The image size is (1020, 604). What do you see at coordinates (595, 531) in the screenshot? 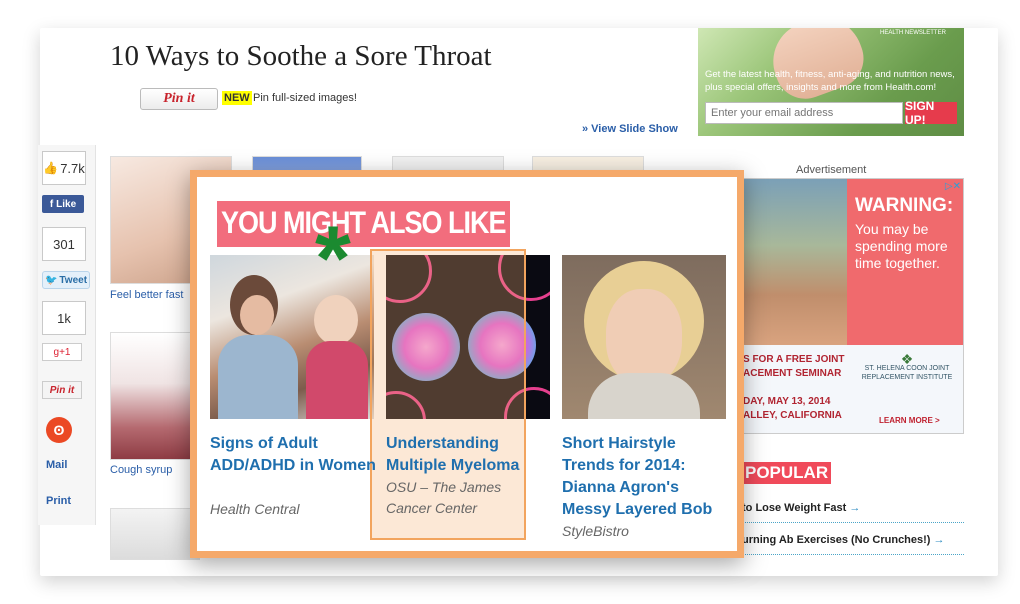
I see `card-source: StyleBistro` at bounding box center [595, 531].